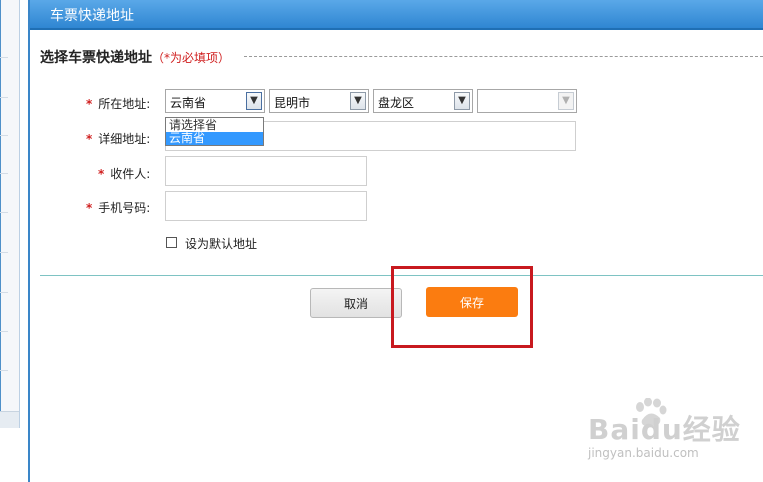 The image size is (763, 482). Describe the element at coordinates (124, 208) in the screenshot. I see `phone-label-text: 手机号码:` at that location.